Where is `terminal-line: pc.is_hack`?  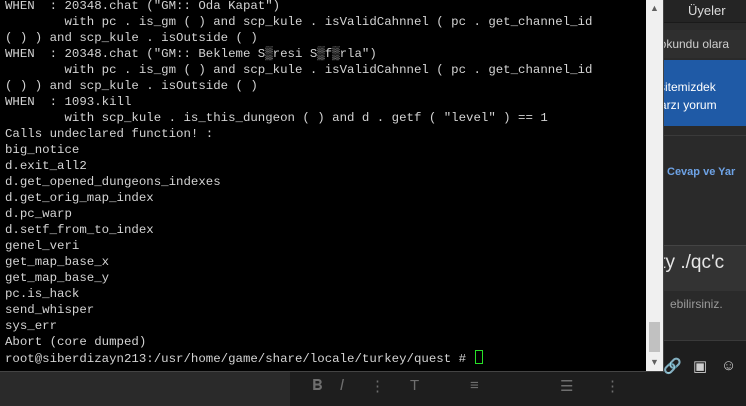 terminal-line: pc.is_hack is located at coordinates (42, 294).